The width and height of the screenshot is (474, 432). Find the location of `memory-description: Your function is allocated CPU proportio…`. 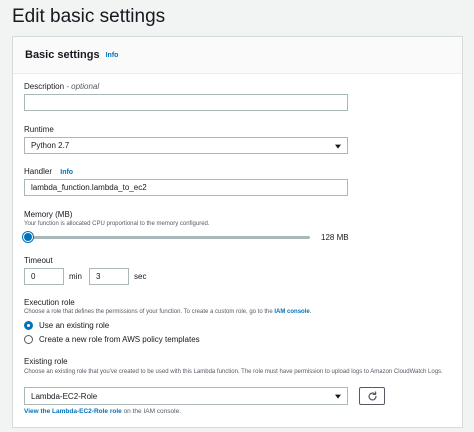

memory-description: Your function is allocated CPU proportio… is located at coordinates (117, 224).